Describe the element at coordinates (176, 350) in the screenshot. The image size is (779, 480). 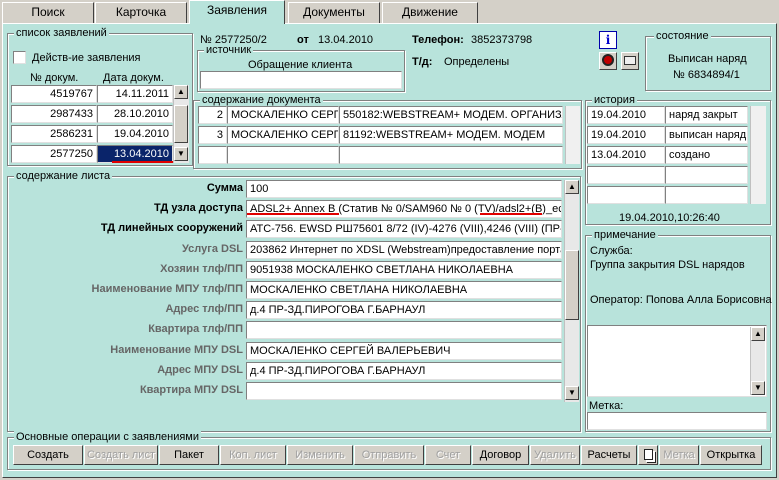
I see `sheet-label-mpu-name-dsl: Наименование МПУ DSL` at that location.